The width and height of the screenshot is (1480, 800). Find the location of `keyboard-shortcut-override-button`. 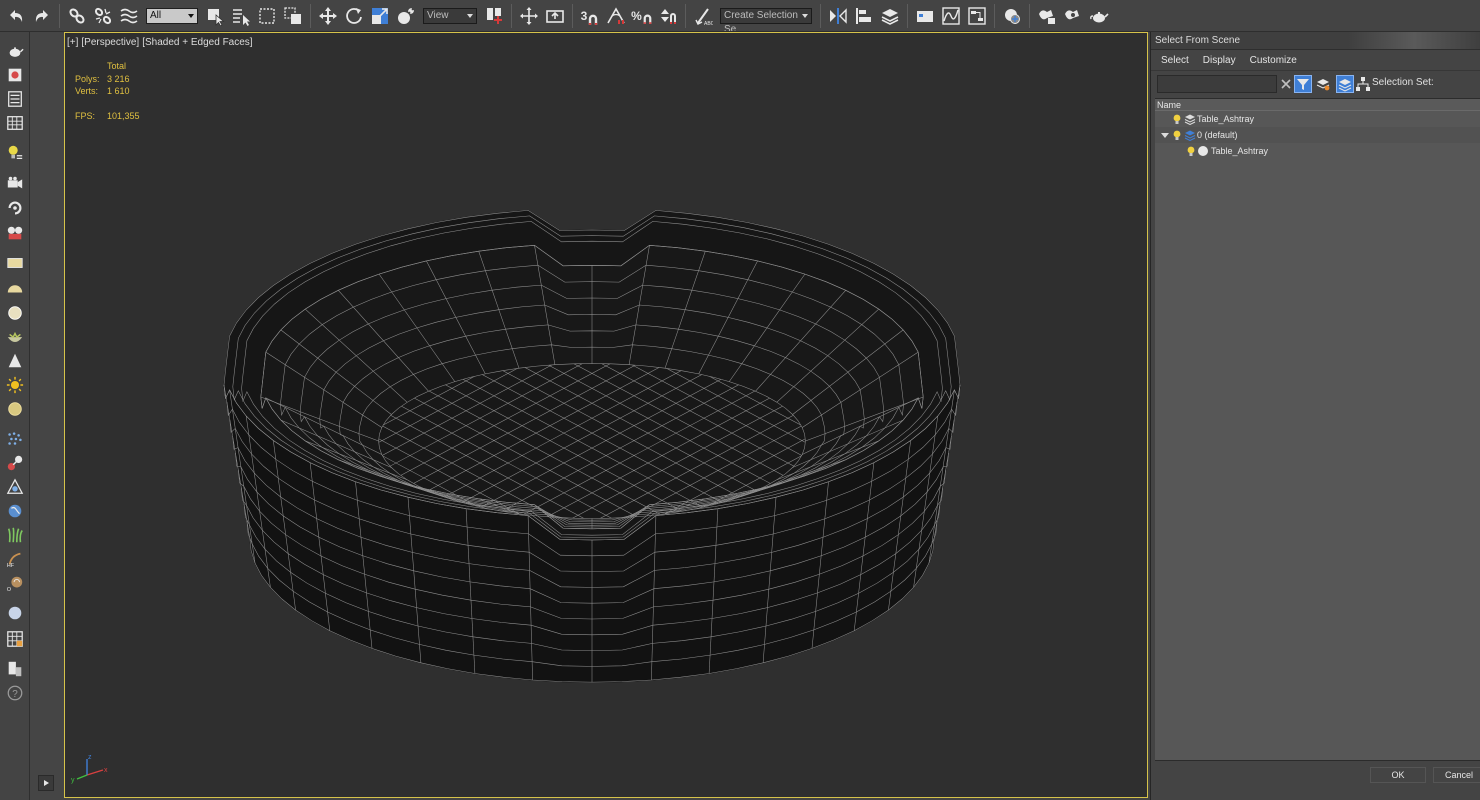

keyboard-shortcut-override-button is located at coordinates (555, 16).